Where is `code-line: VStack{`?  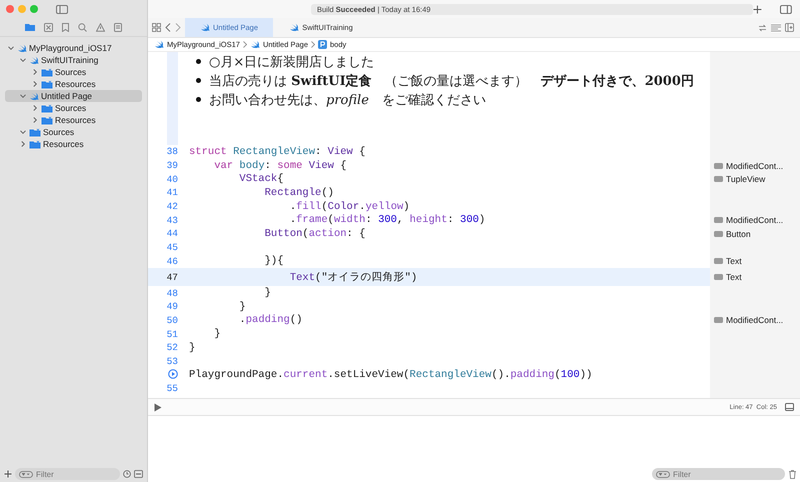
code-line: VStack{ is located at coordinates (261, 179).